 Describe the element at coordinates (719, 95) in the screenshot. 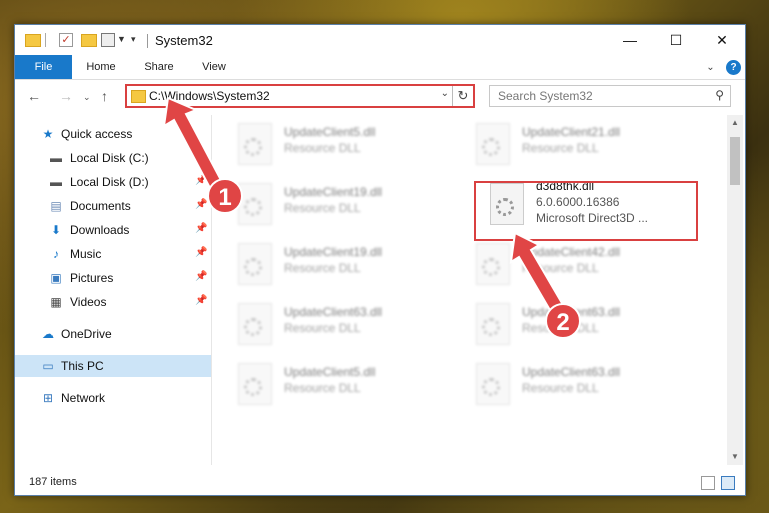

I see `search-icon: ⚲` at that location.